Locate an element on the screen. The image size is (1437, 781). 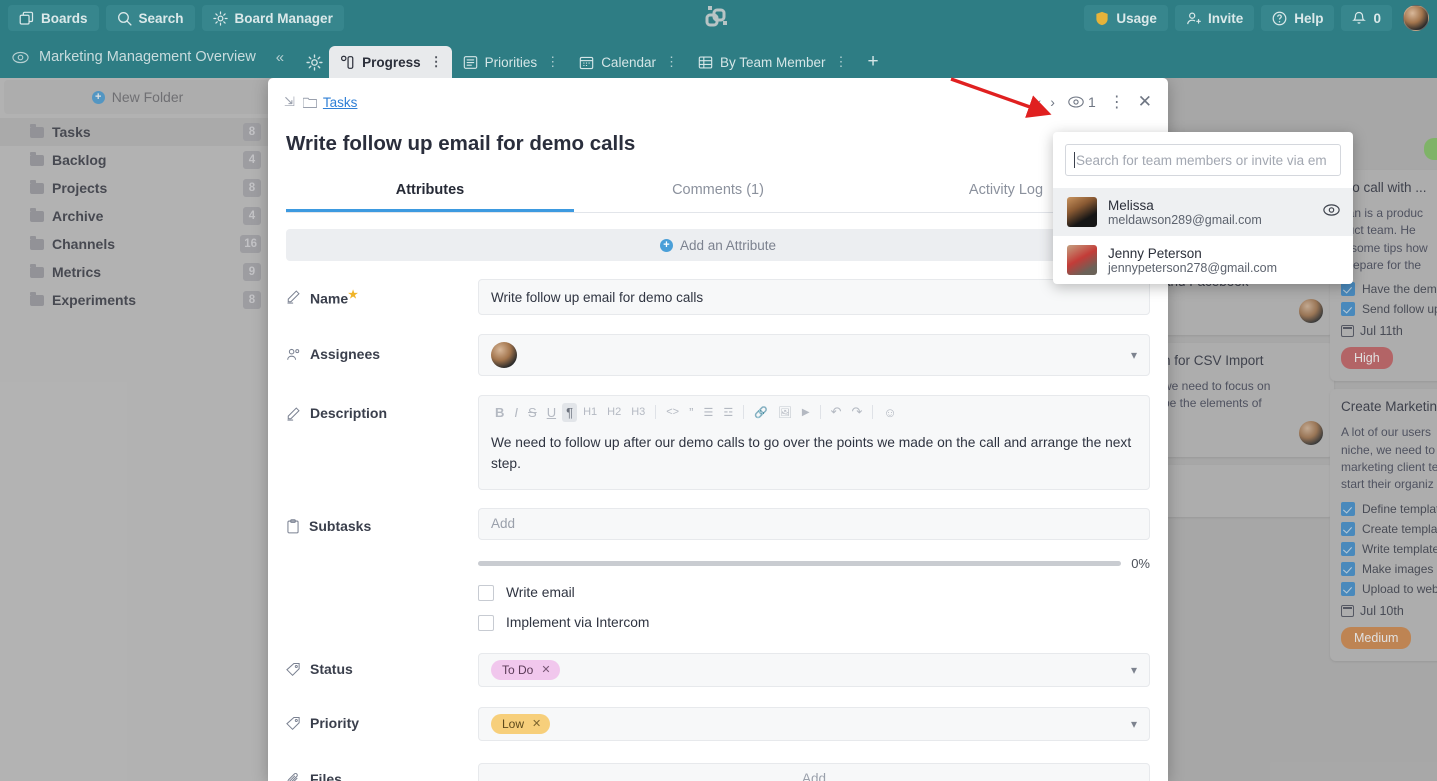
add-attribute-button: + Add an Attribute is located at coordinates (718, 245).